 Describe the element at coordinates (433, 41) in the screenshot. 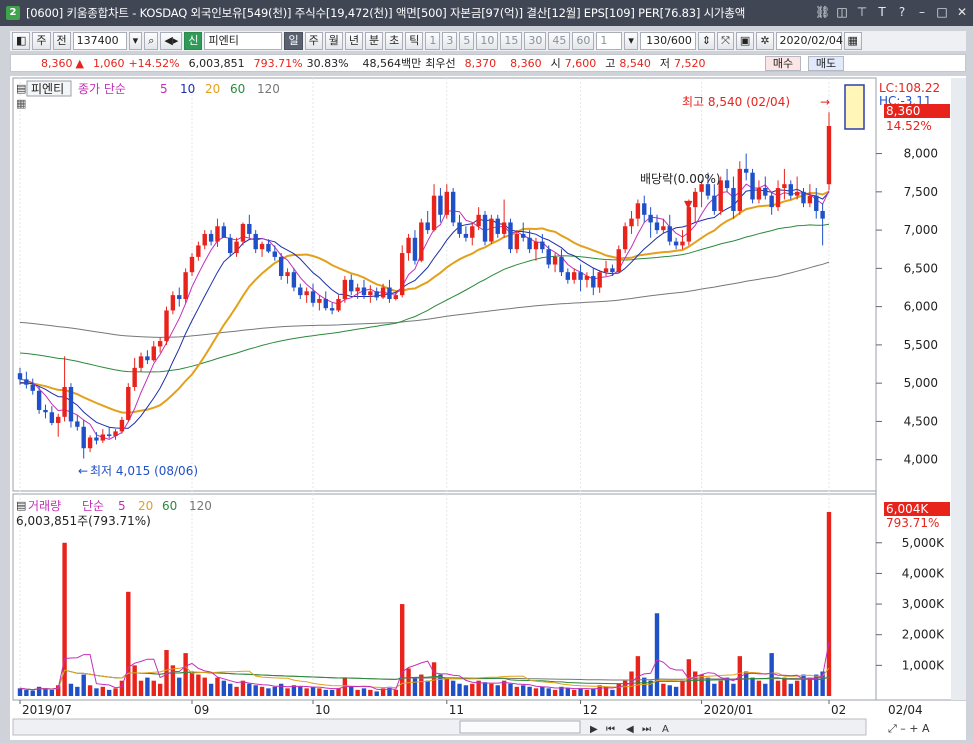

I see `minute-1-button: 1` at that location.